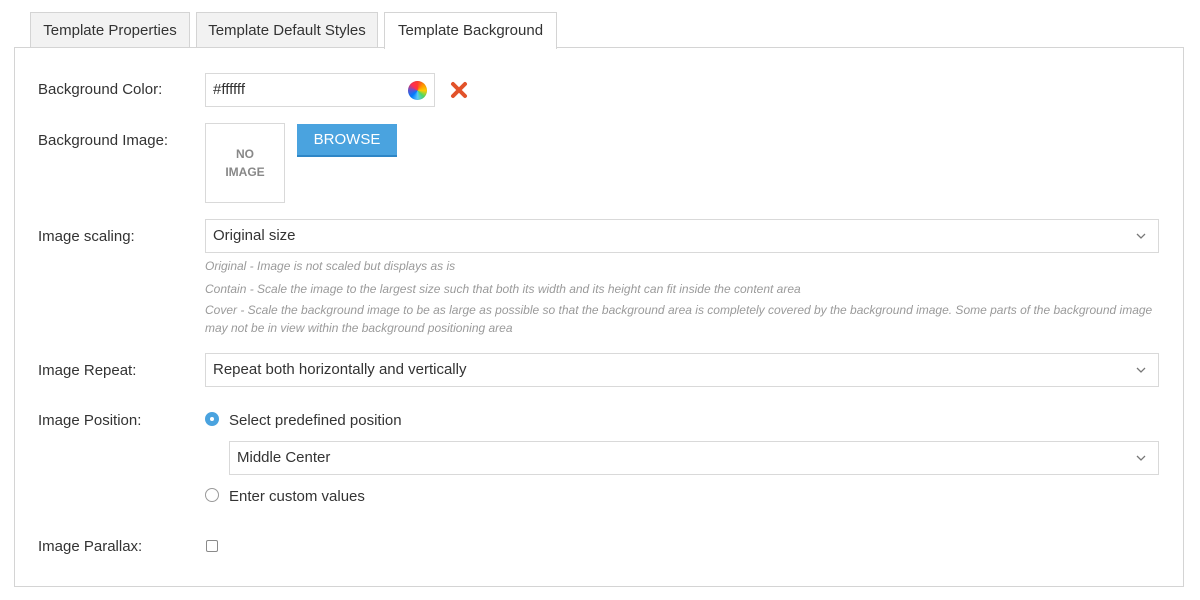 This screenshot has width=1200, height=600. Describe the element at coordinates (245, 163) in the screenshot. I see `no-image-placeholder: NO IMAGE` at that location.